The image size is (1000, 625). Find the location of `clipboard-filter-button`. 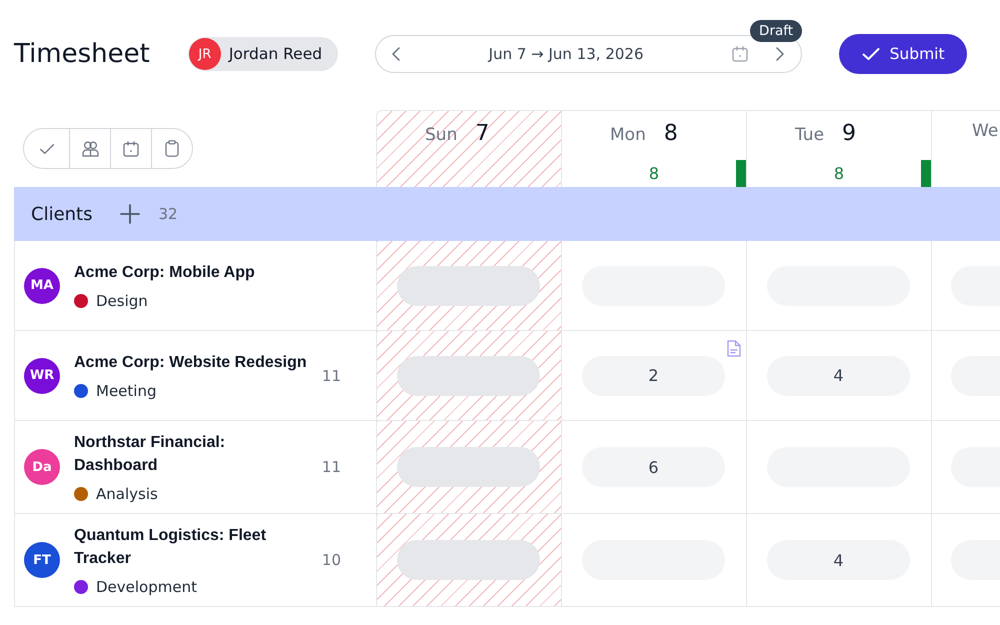

clipboard-filter-button is located at coordinates (171, 148).